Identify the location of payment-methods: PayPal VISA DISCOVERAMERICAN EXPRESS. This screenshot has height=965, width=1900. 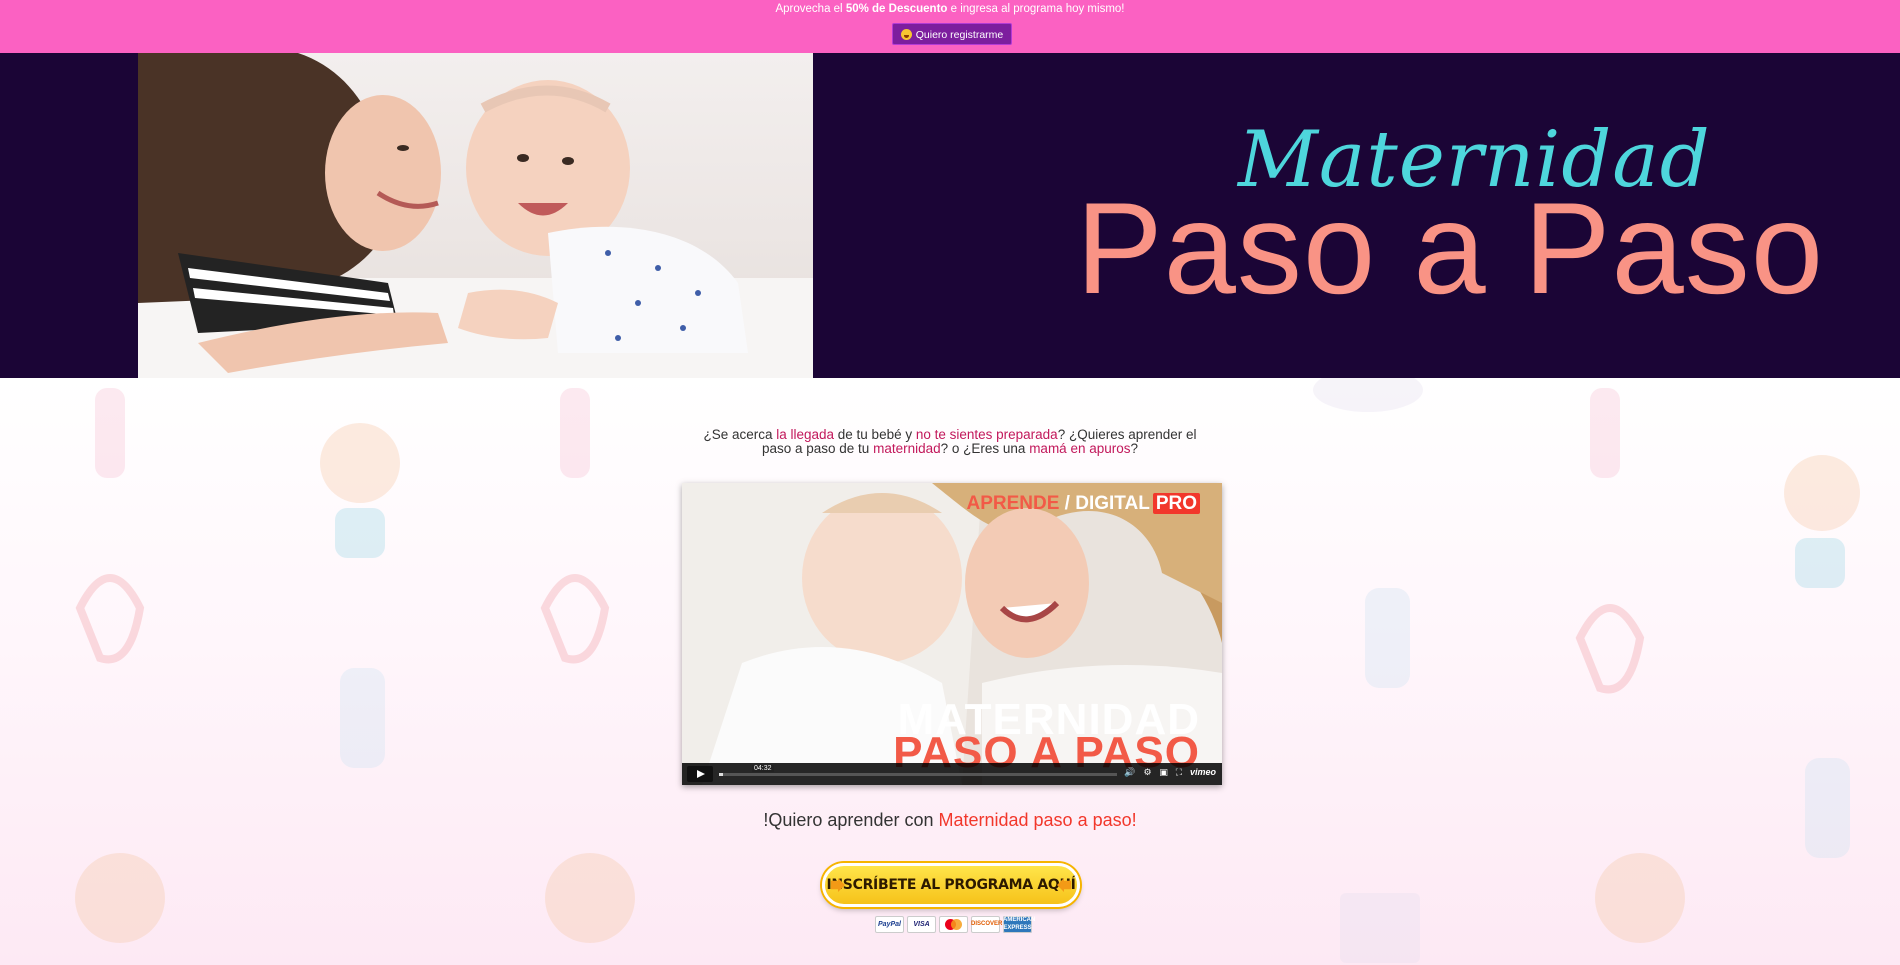
(955, 925).